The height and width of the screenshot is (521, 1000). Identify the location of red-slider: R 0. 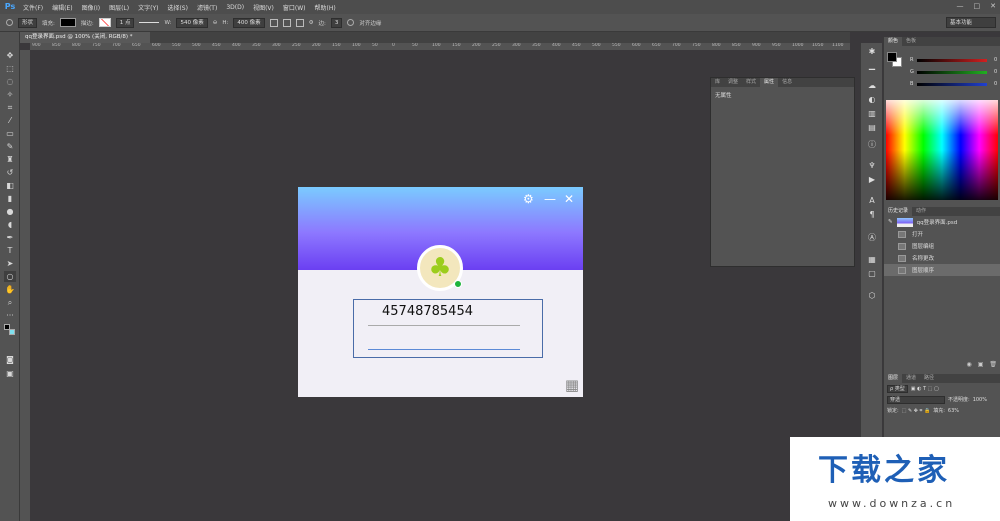
(955, 60).